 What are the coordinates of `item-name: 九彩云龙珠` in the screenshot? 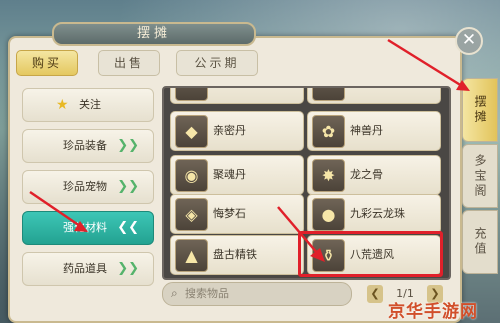 It's located at (377, 213).